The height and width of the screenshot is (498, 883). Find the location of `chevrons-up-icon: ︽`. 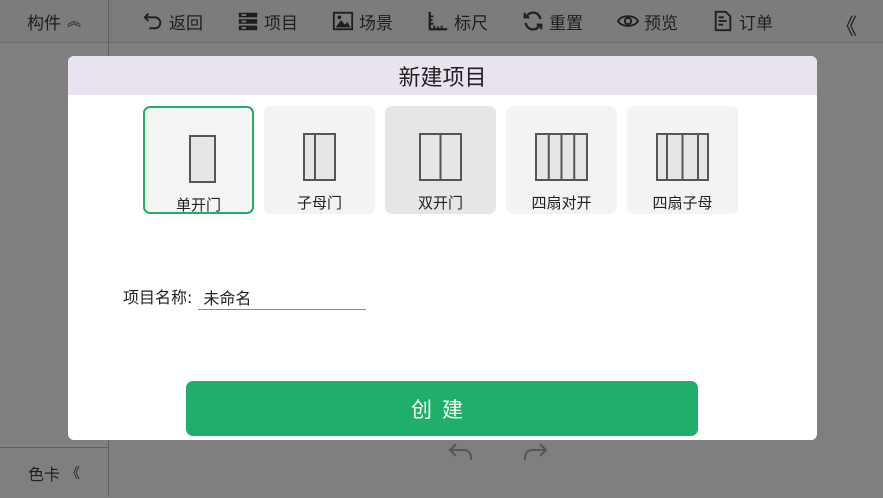

chevrons-up-icon: ︽ is located at coordinates (74, 22).